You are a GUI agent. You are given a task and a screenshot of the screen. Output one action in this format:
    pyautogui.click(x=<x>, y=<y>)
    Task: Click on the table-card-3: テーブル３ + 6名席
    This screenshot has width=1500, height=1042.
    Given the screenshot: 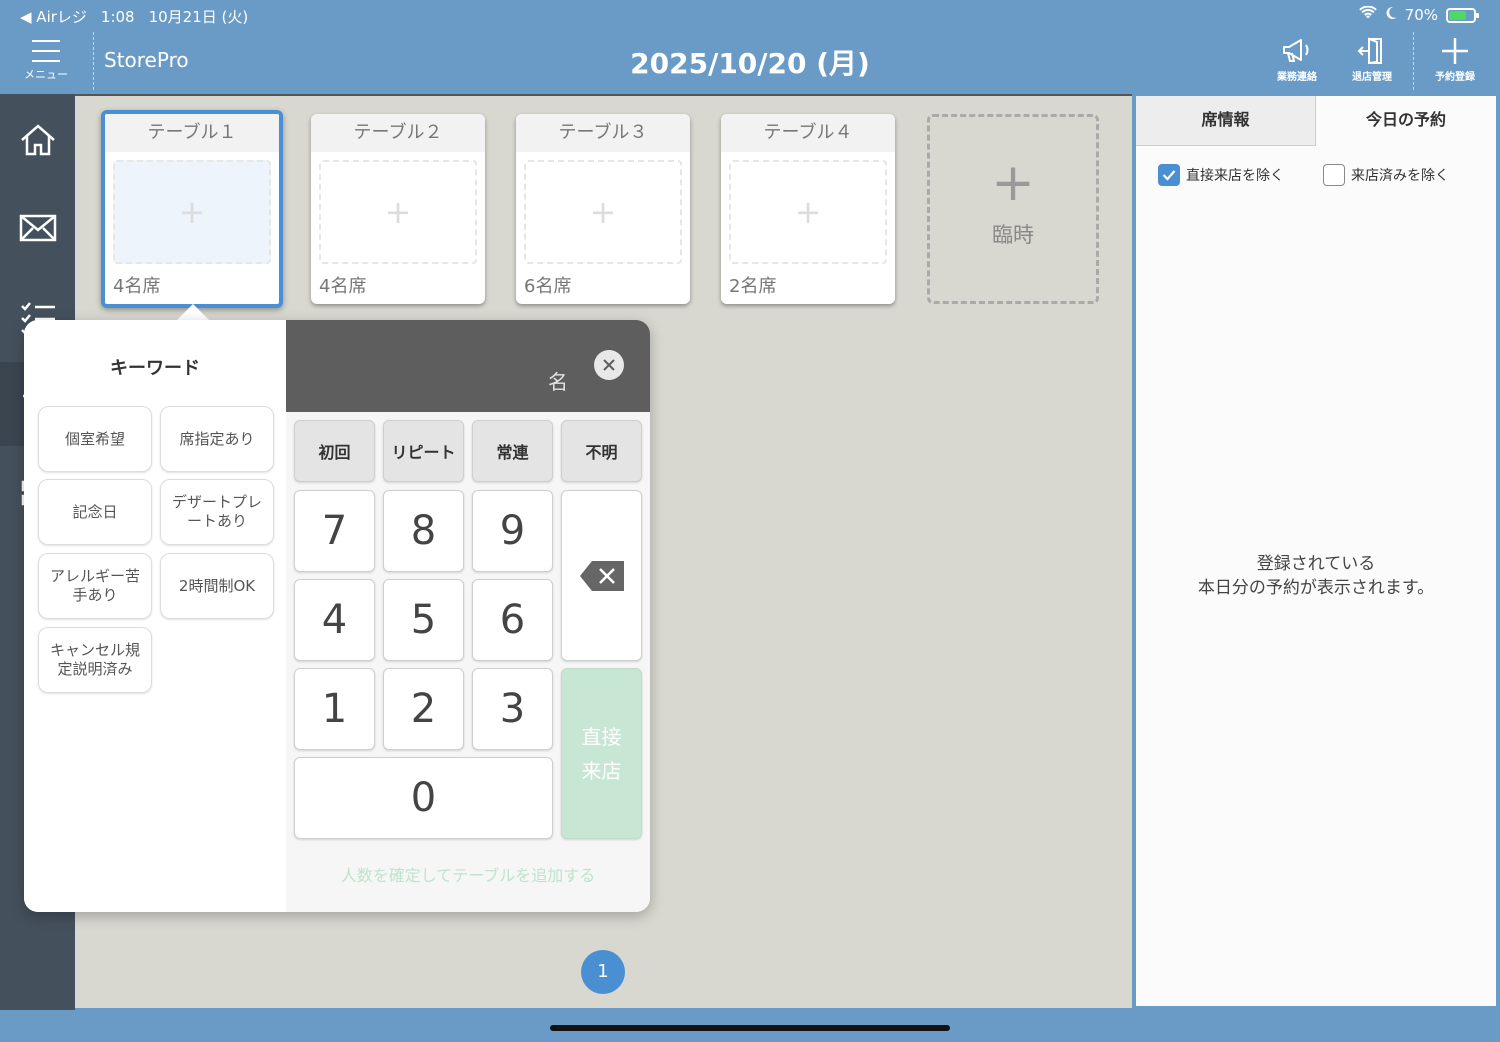 What is the action you would take?
    pyautogui.click(x=603, y=209)
    